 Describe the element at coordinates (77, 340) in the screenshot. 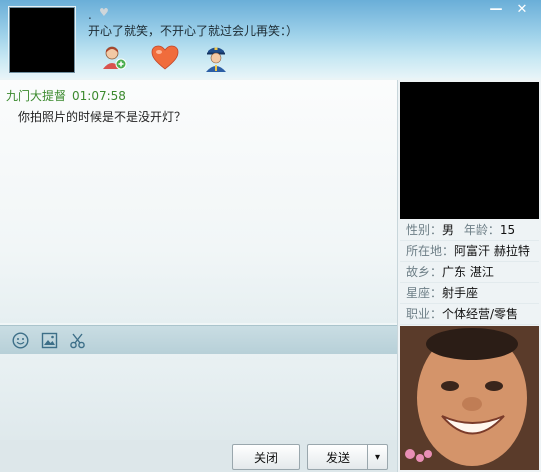

I see `scissors-icon` at that location.